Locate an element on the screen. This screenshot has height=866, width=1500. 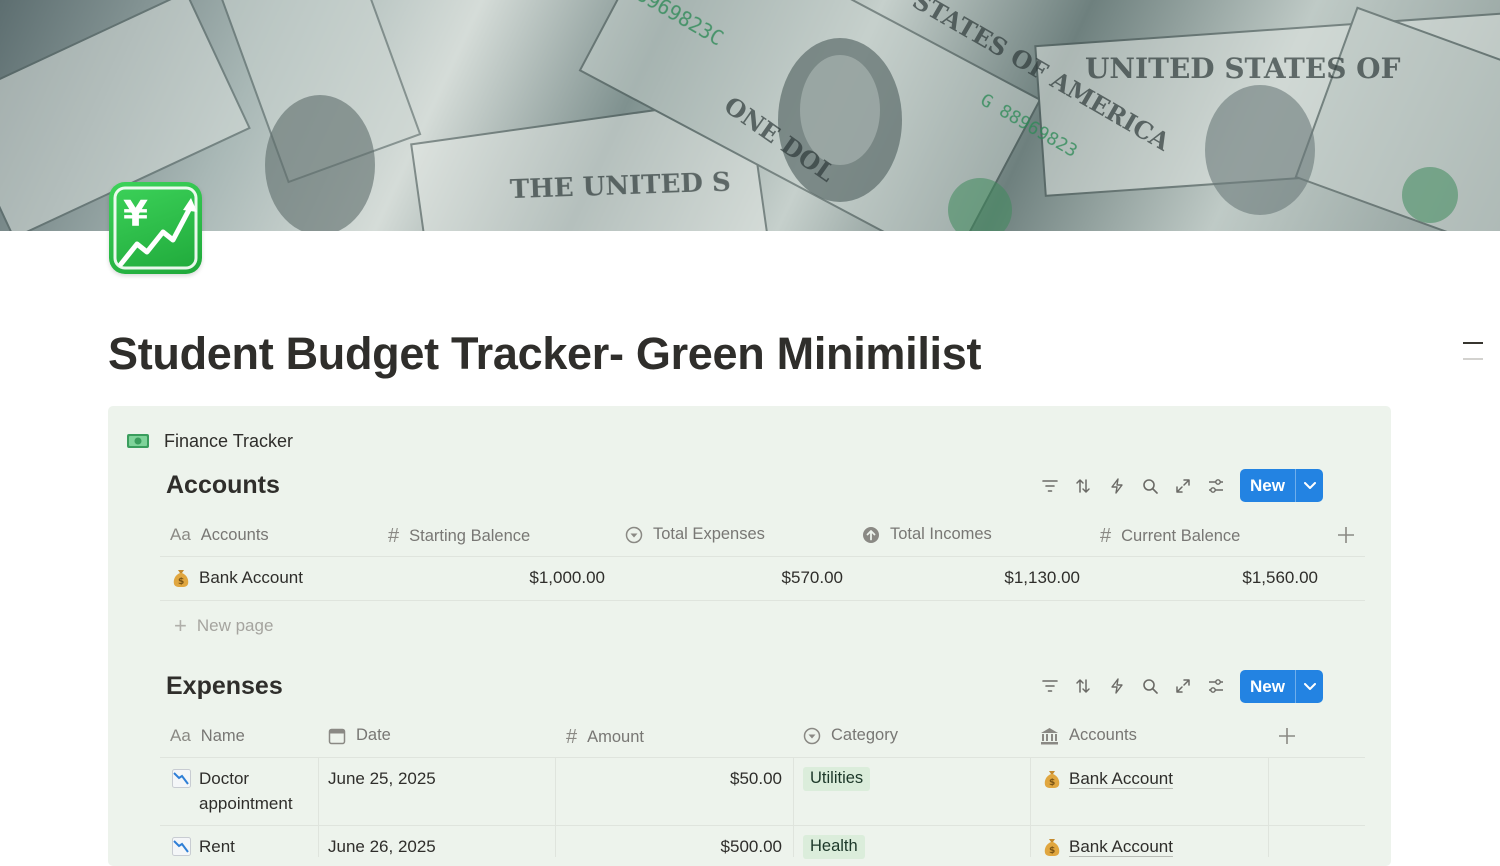
category-tag: Utilities is located at coordinates (837, 779).